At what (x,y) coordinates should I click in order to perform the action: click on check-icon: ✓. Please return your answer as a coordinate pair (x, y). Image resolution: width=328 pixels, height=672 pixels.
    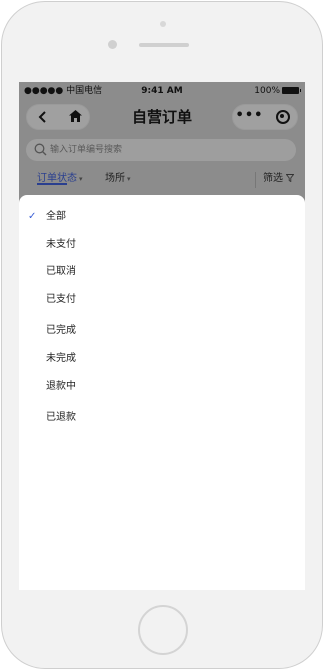
    Looking at the image, I should click on (32, 216).